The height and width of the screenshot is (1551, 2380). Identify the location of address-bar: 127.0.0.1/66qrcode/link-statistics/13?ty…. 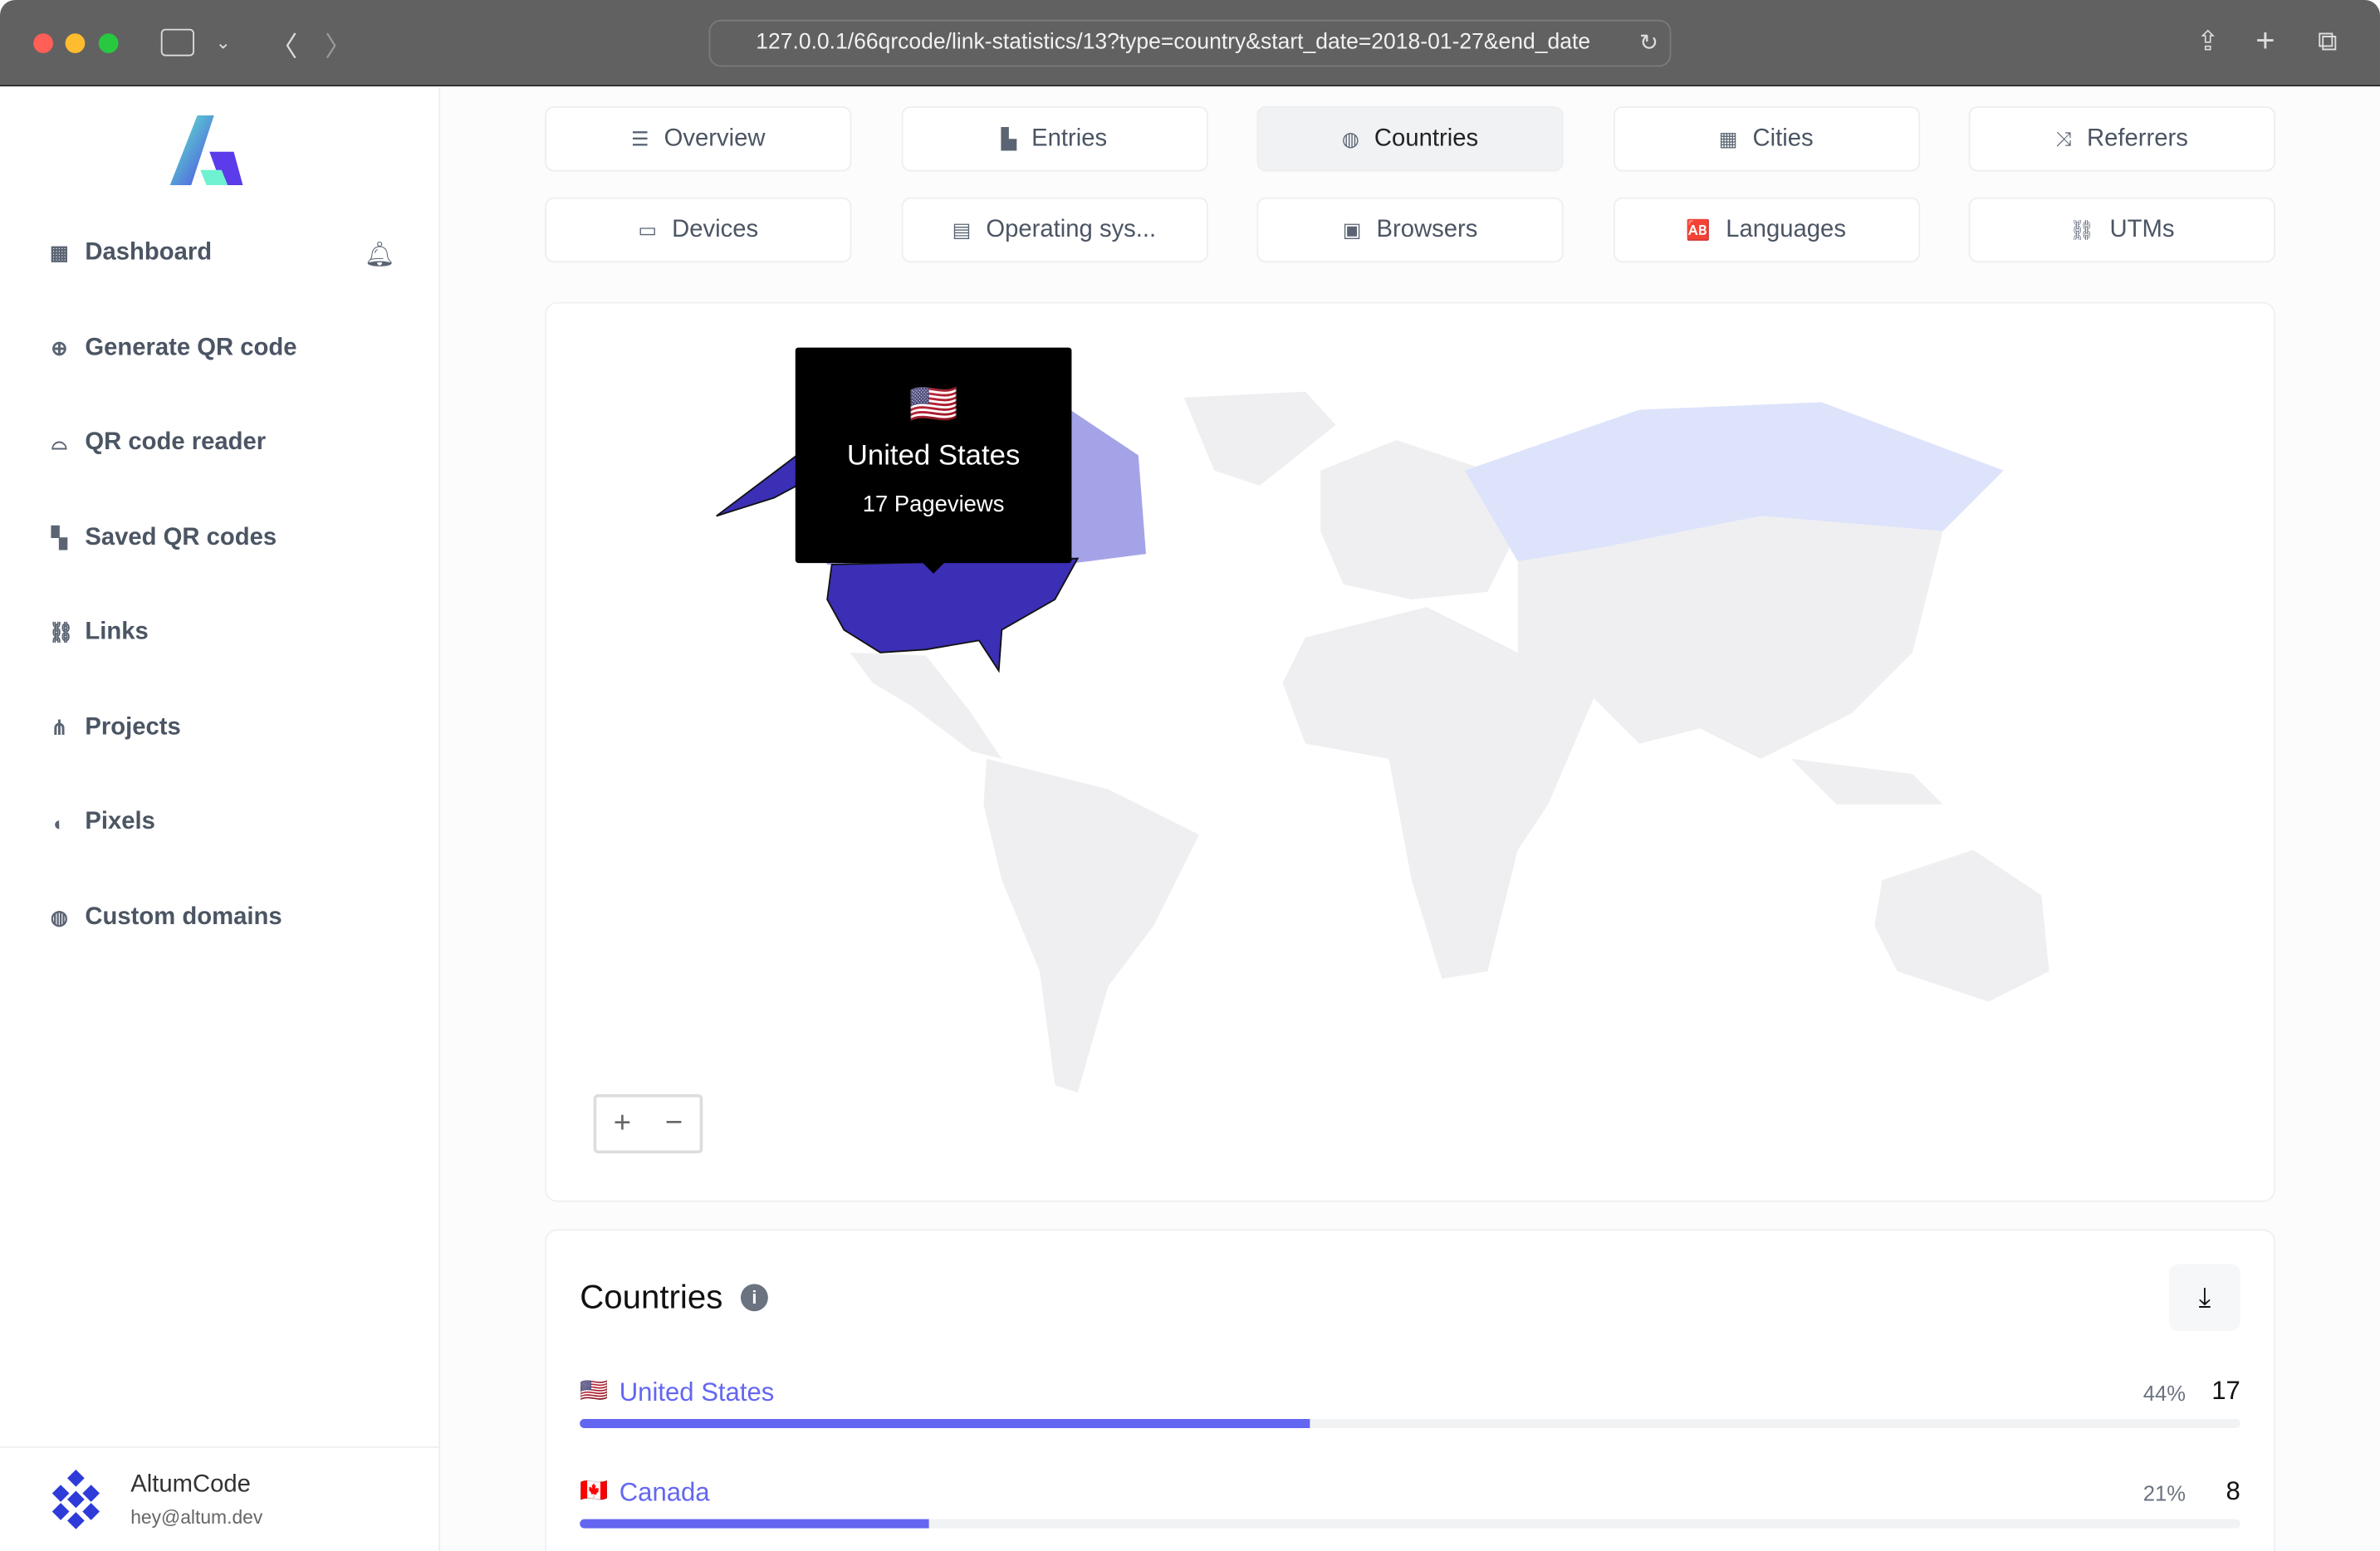
(1190, 43).